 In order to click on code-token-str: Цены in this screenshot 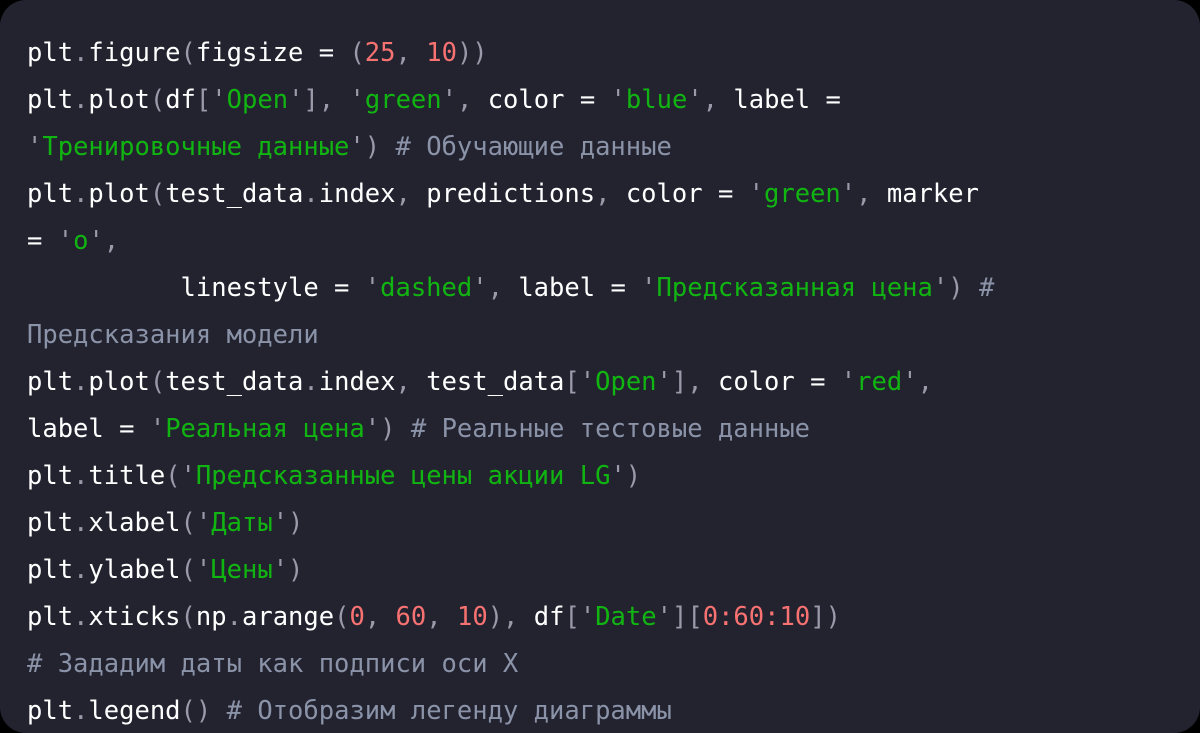, I will do `click(242, 570)`.